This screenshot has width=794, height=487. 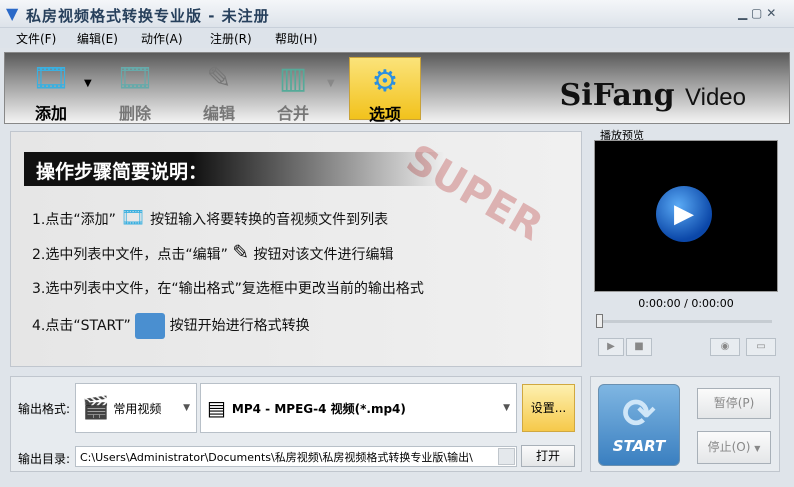 What do you see at coordinates (358, 408) in the screenshot?
I see `format-select: ▤ MP4 - MPEG-4 视频(*.mp4) ▼` at bounding box center [358, 408].